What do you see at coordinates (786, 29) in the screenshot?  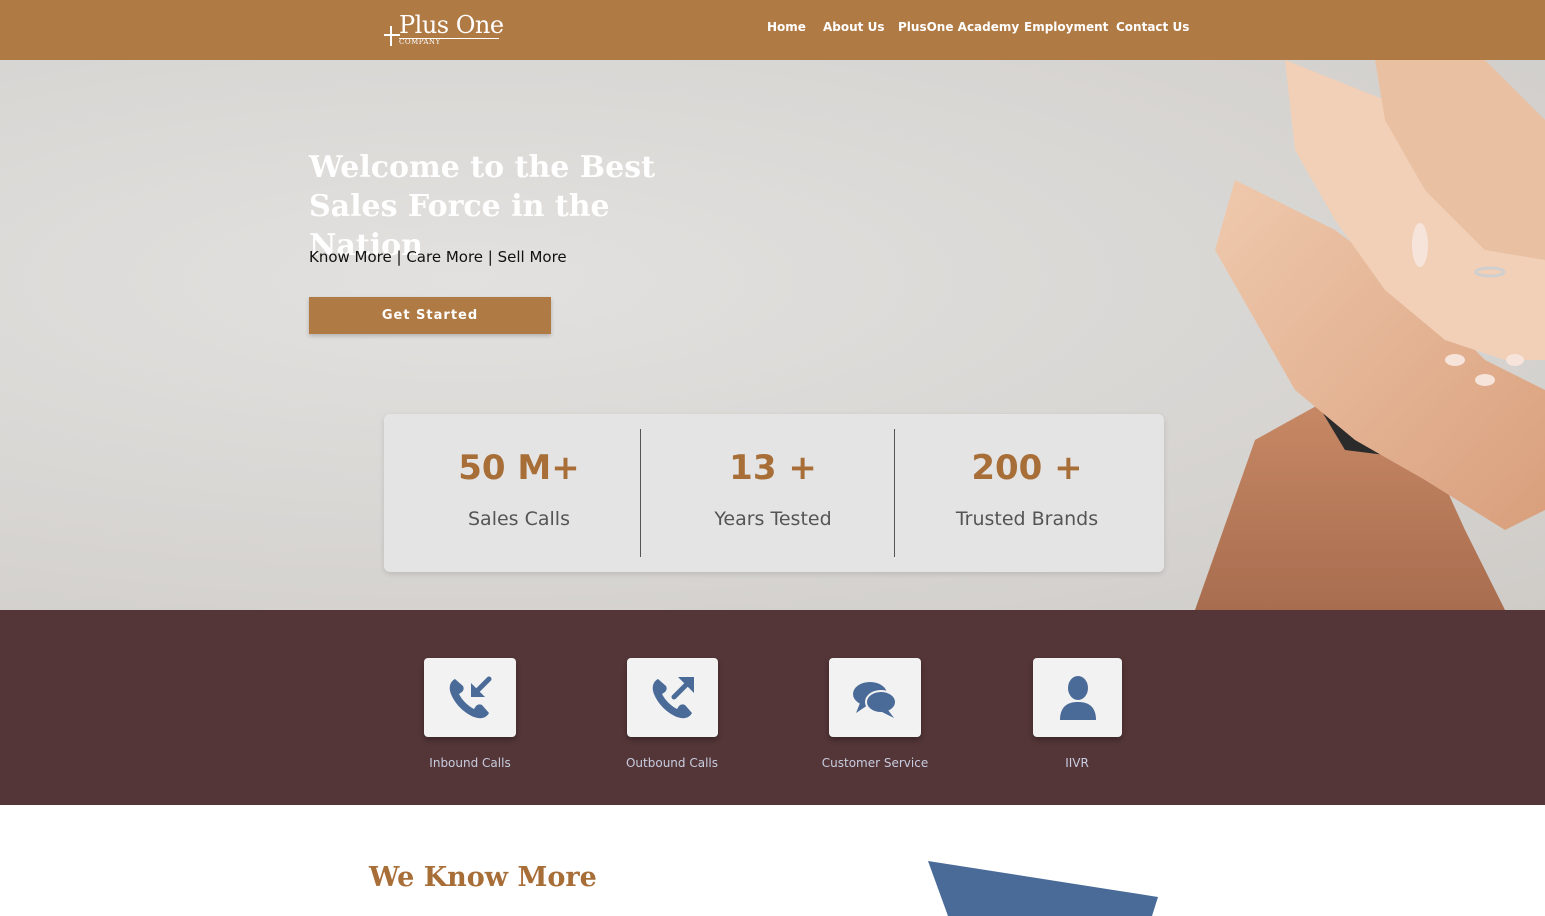 I see `nav-home: Home` at bounding box center [786, 29].